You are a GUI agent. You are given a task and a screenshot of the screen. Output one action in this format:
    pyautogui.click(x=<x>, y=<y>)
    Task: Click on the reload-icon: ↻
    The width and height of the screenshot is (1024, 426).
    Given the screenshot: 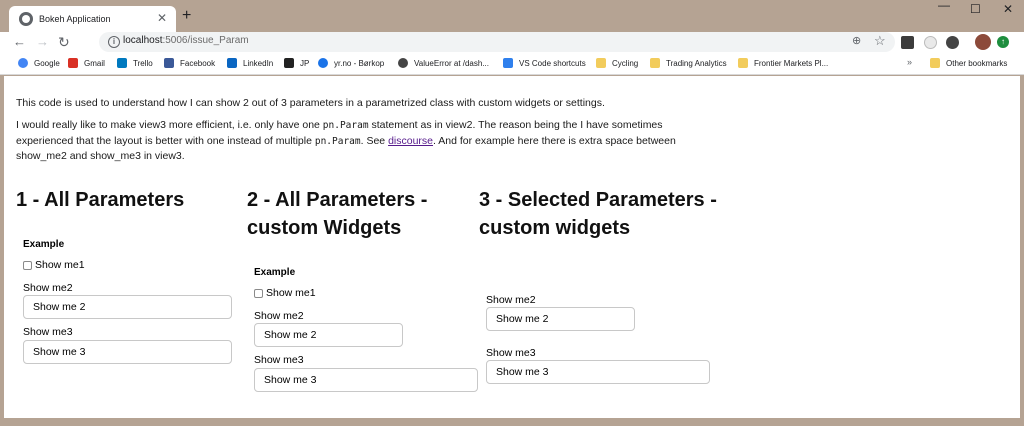 What is the action you would take?
    pyautogui.click(x=64, y=42)
    